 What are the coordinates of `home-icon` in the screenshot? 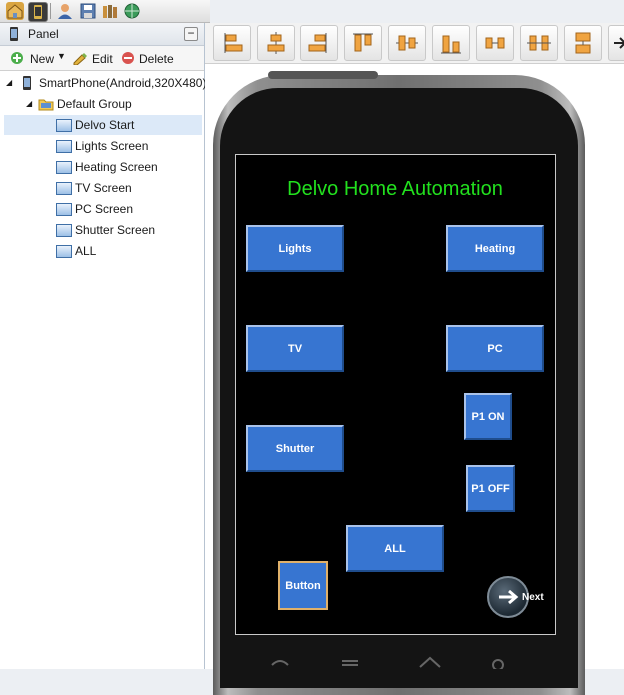 It's located at (15, 11).